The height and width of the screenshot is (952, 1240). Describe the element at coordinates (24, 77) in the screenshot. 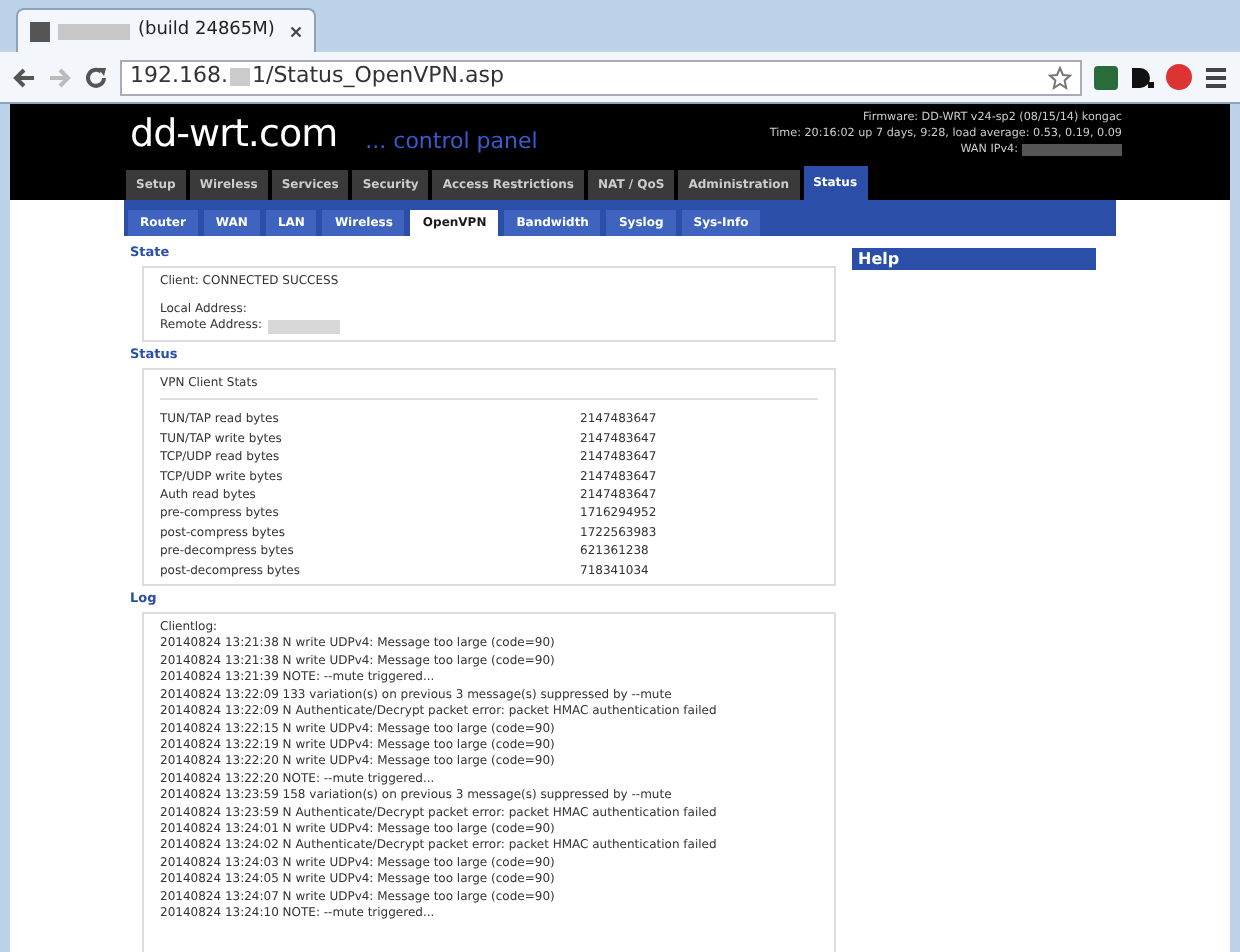

I see `back-icon` at that location.